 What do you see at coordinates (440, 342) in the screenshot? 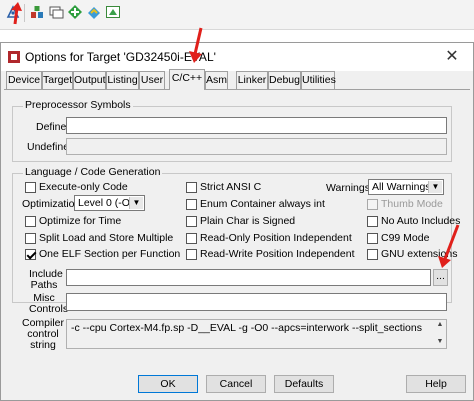
I see `scroll-down-icon: ▼` at bounding box center [440, 342].